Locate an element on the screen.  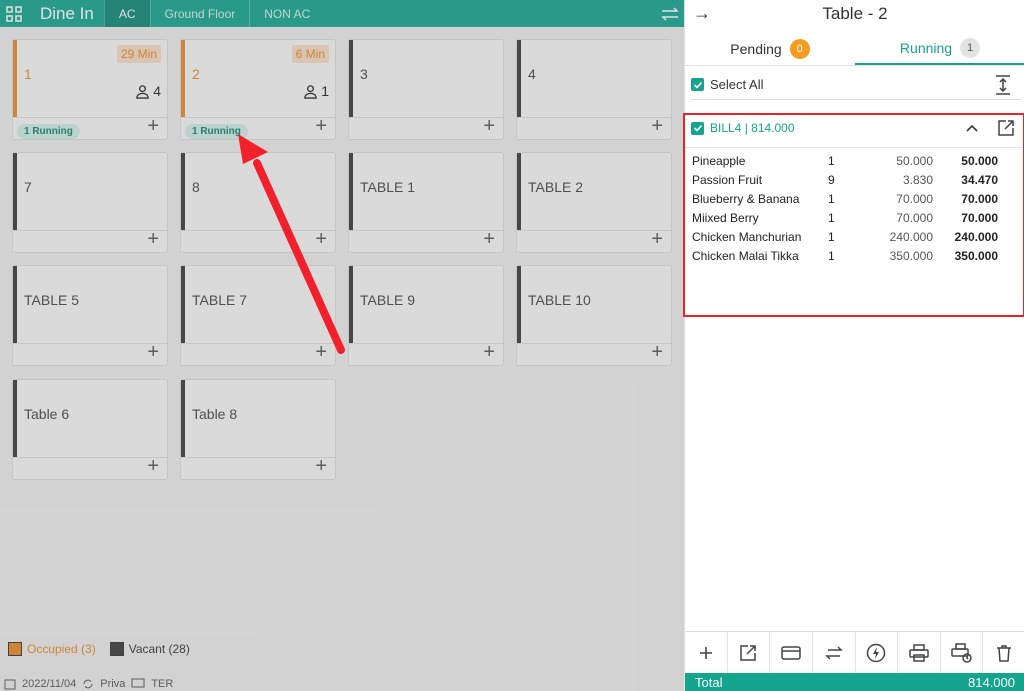
legend-occupied: Occupied (3) is located at coordinates (52, 649).